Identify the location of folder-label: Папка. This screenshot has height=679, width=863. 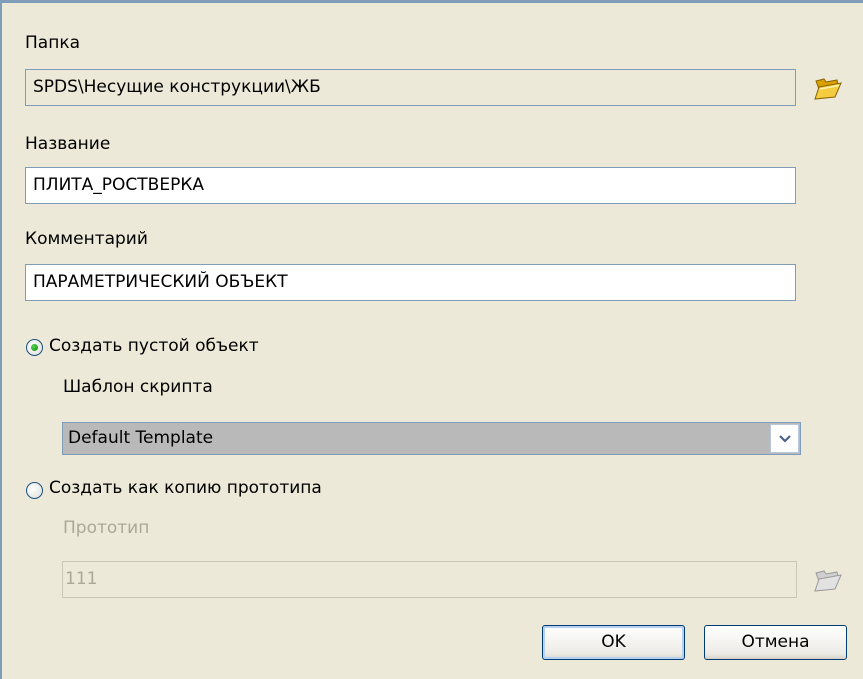
(53, 43).